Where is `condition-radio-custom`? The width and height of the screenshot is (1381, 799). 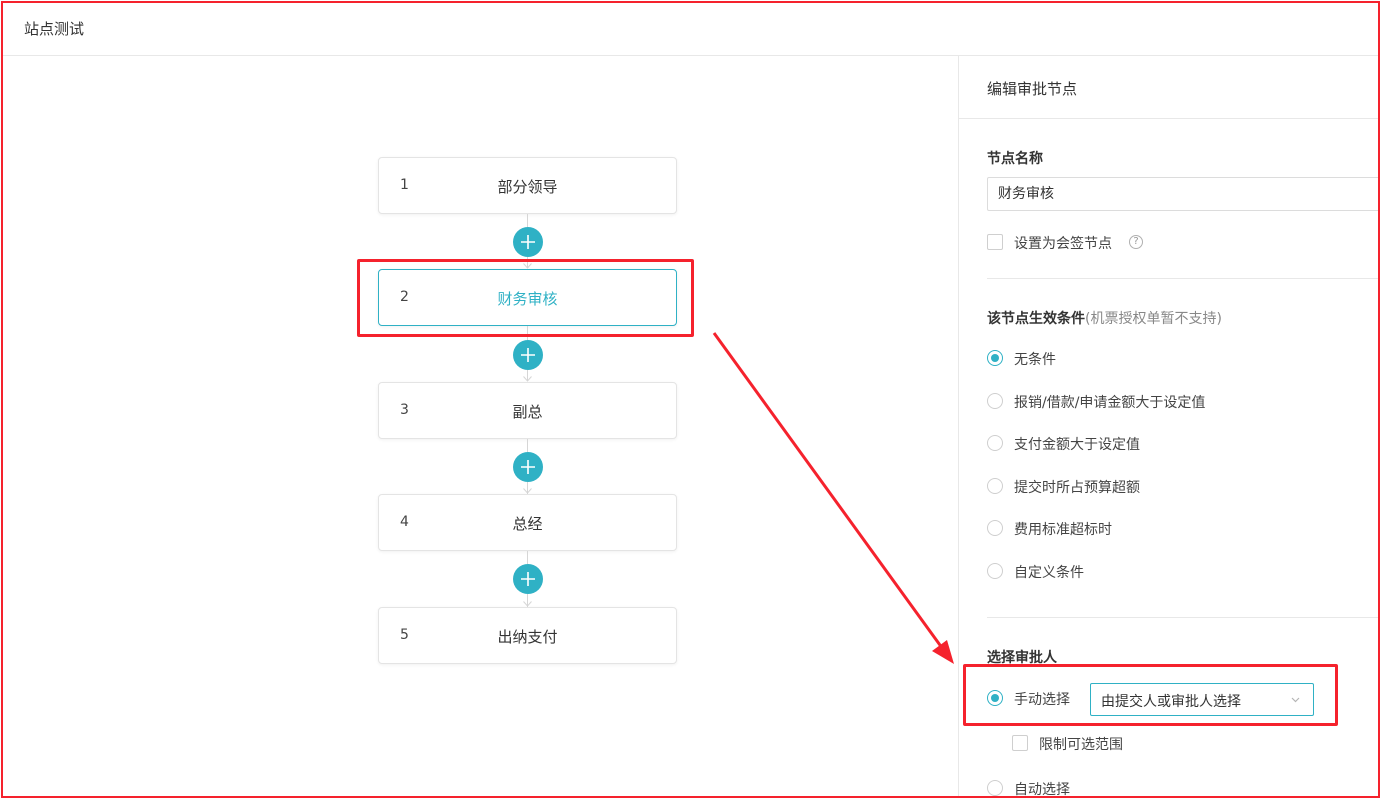 condition-radio-custom is located at coordinates (995, 571).